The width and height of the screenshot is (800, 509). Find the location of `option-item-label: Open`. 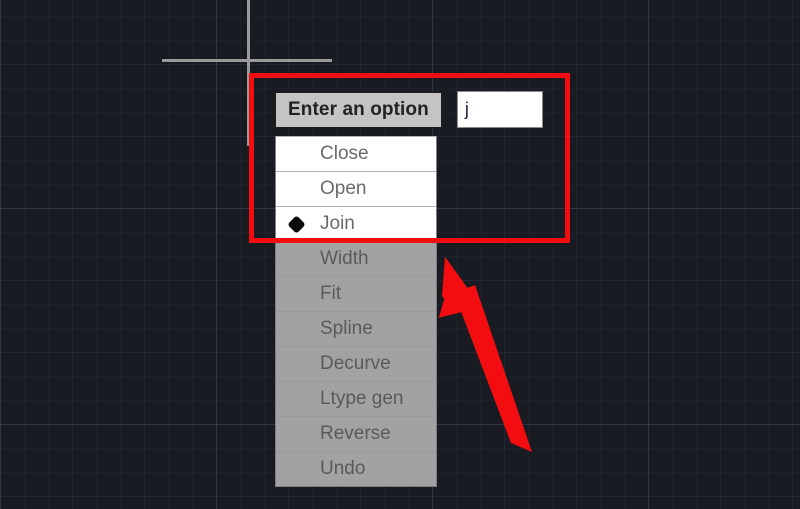

option-item-label: Open is located at coordinates (343, 188).